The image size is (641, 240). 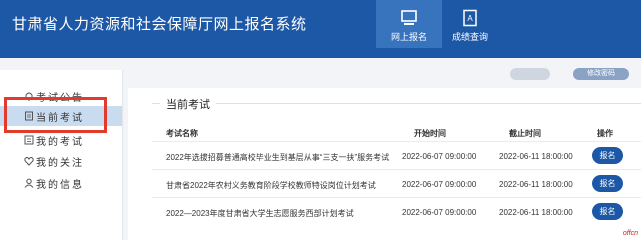 What do you see at coordinates (469, 37) in the screenshot?
I see `nav-label: 成绩查询` at bounding box center [469, 37].